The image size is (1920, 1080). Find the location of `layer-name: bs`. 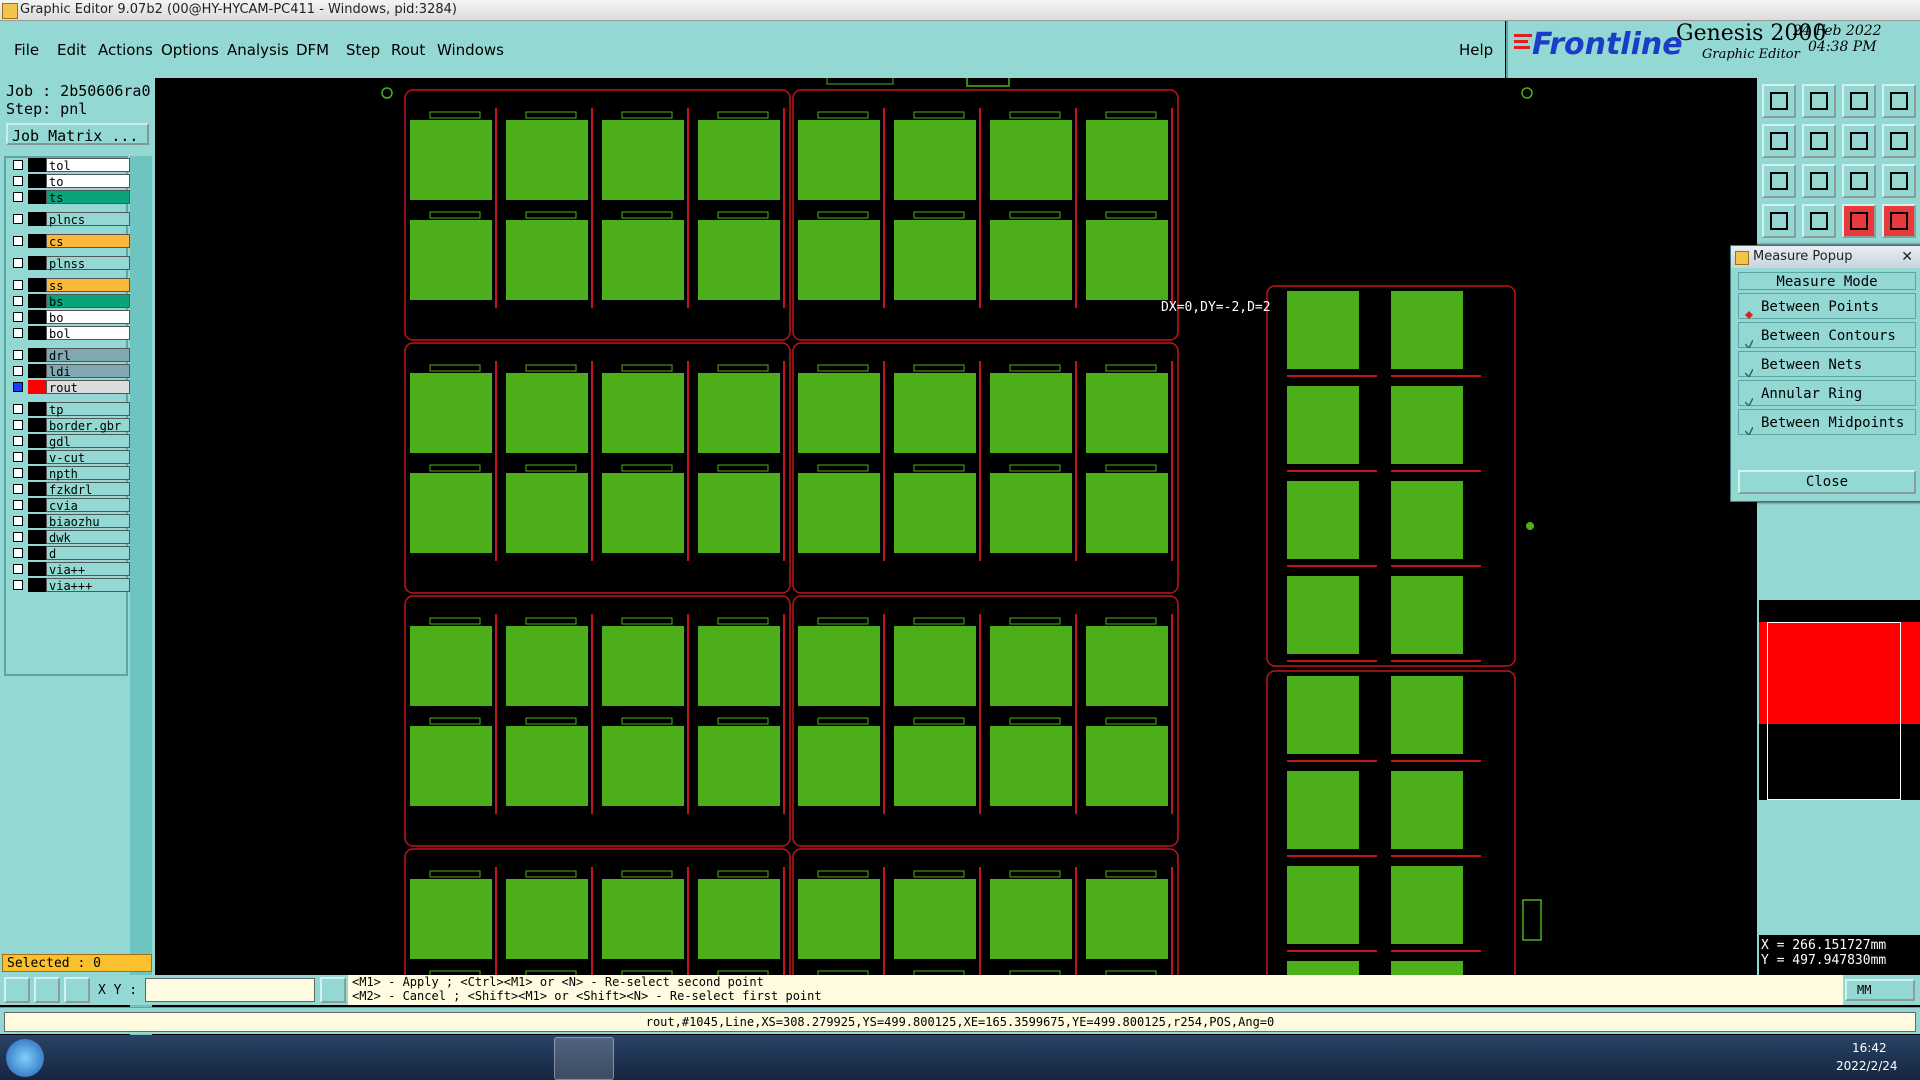

layer-name: bs is located at coordinates (88, 301).